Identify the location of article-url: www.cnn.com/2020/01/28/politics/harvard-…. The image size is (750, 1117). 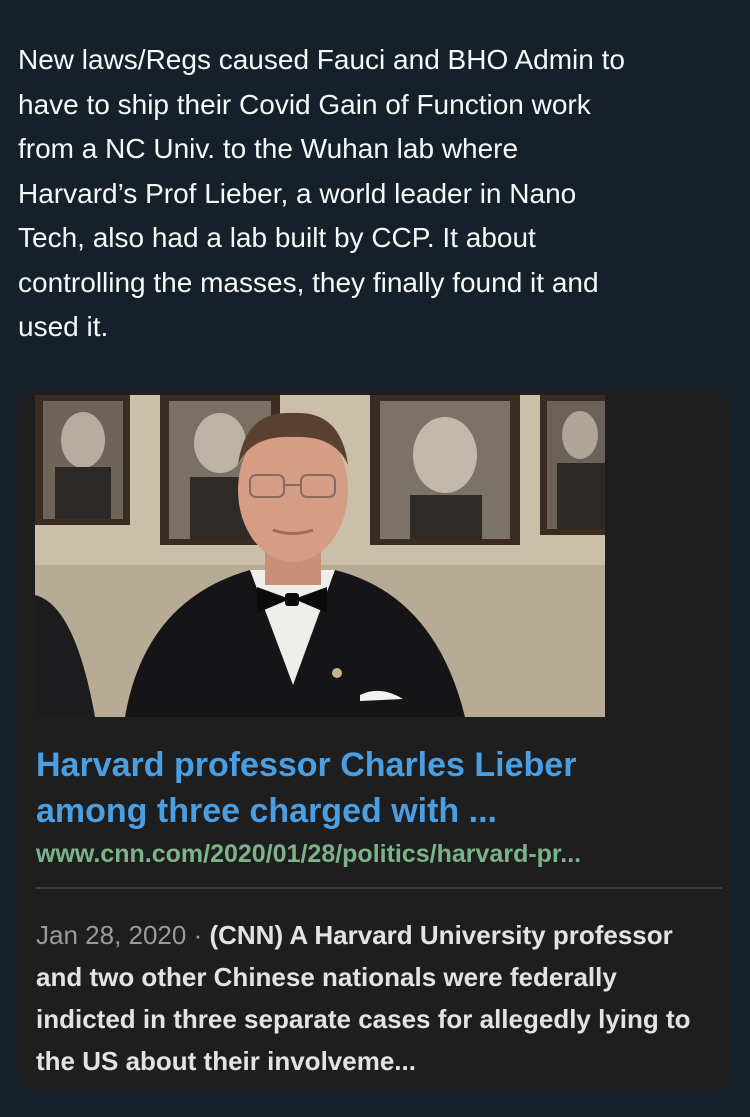
(376, 854).